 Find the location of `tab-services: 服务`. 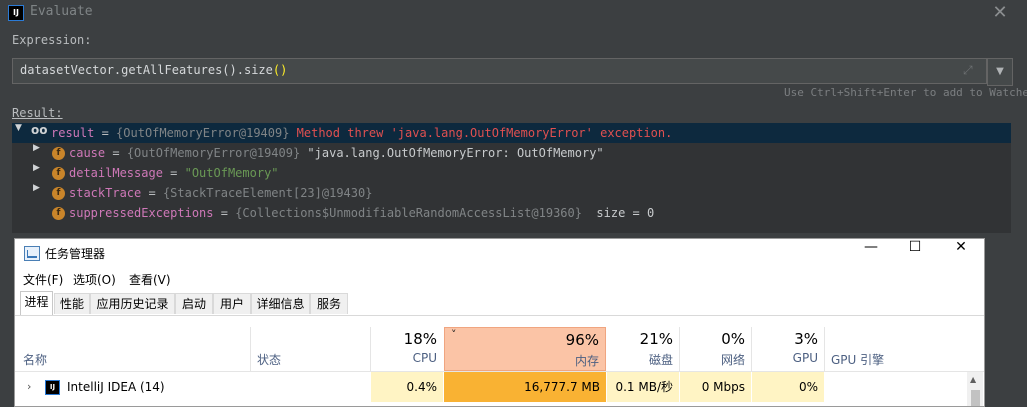

tab-services: 服务 is located at coordinates (329, 303).